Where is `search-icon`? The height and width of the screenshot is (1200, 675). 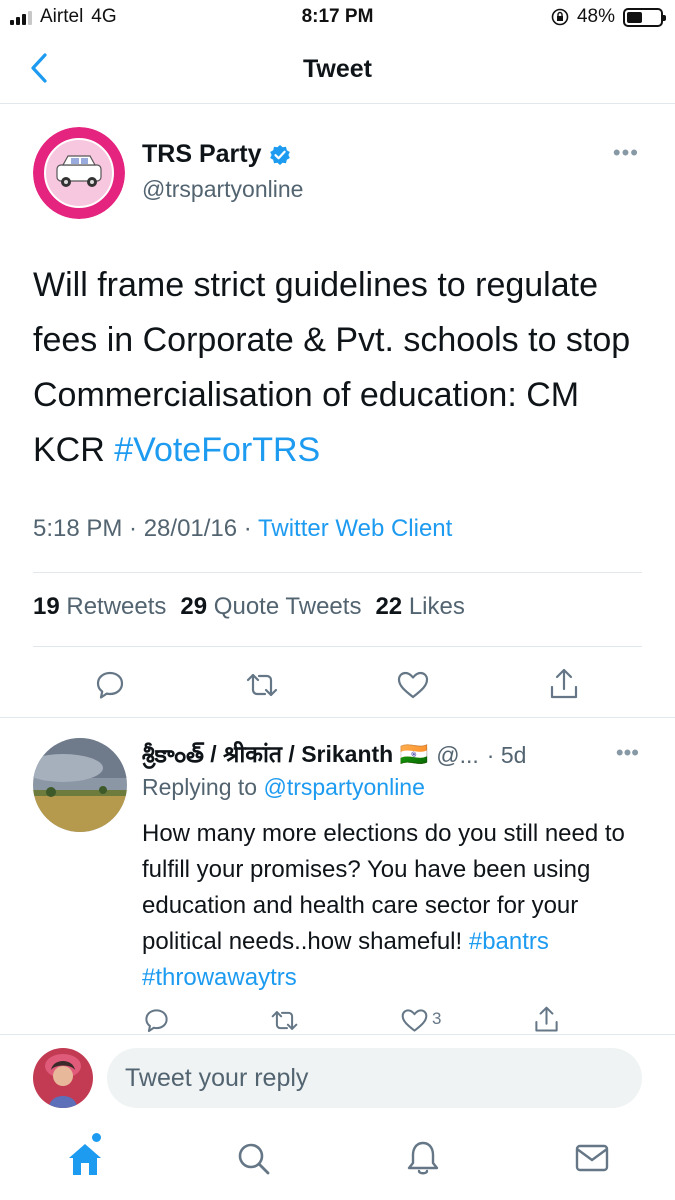 search-icon is located at coordinates (254, 1159).